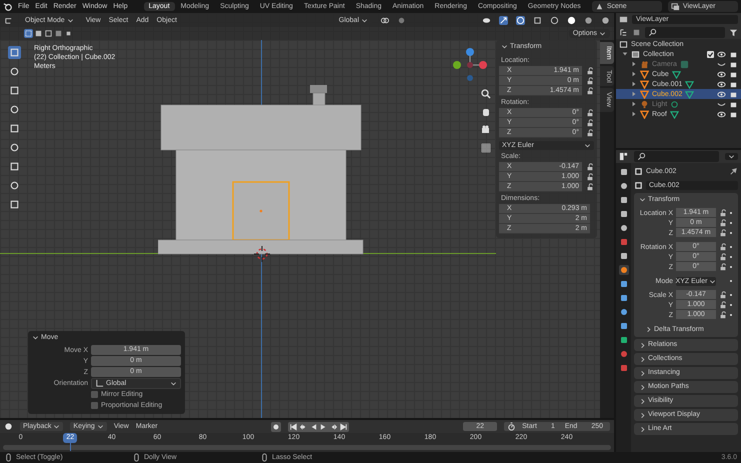 The image size is (741, 463). Describe the element at coordinates (644, 114) in the screenshot. I see `mesh-object-icon` at that location.